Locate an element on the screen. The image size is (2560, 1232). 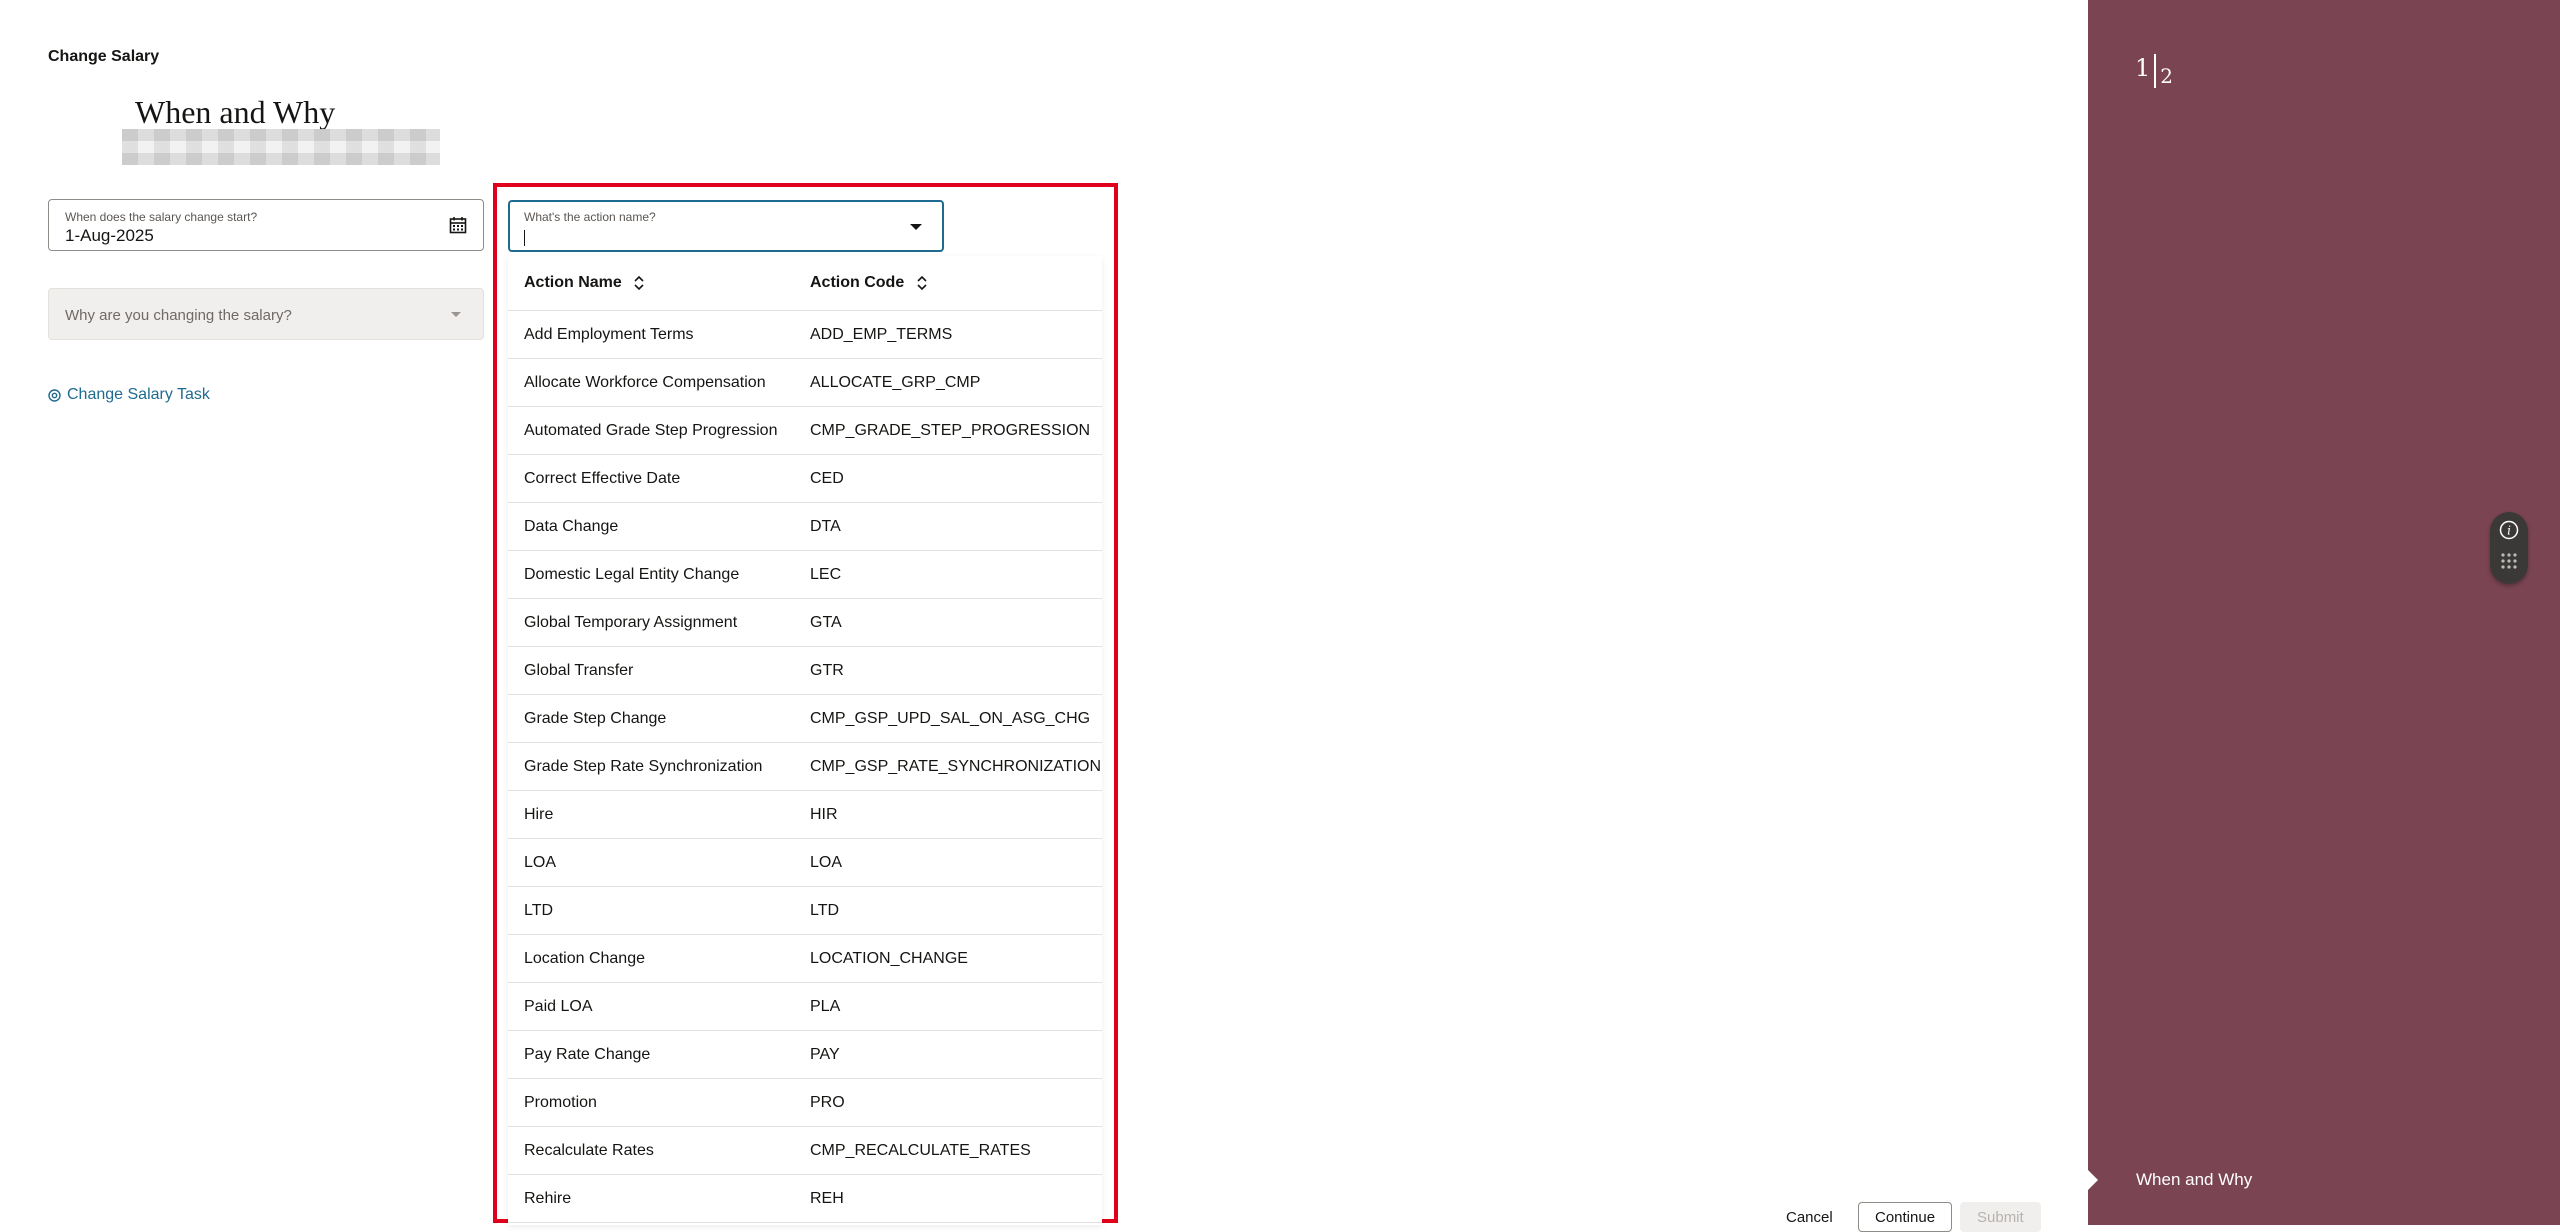
current-step-pointer is located at coordinates (2093, 1180).